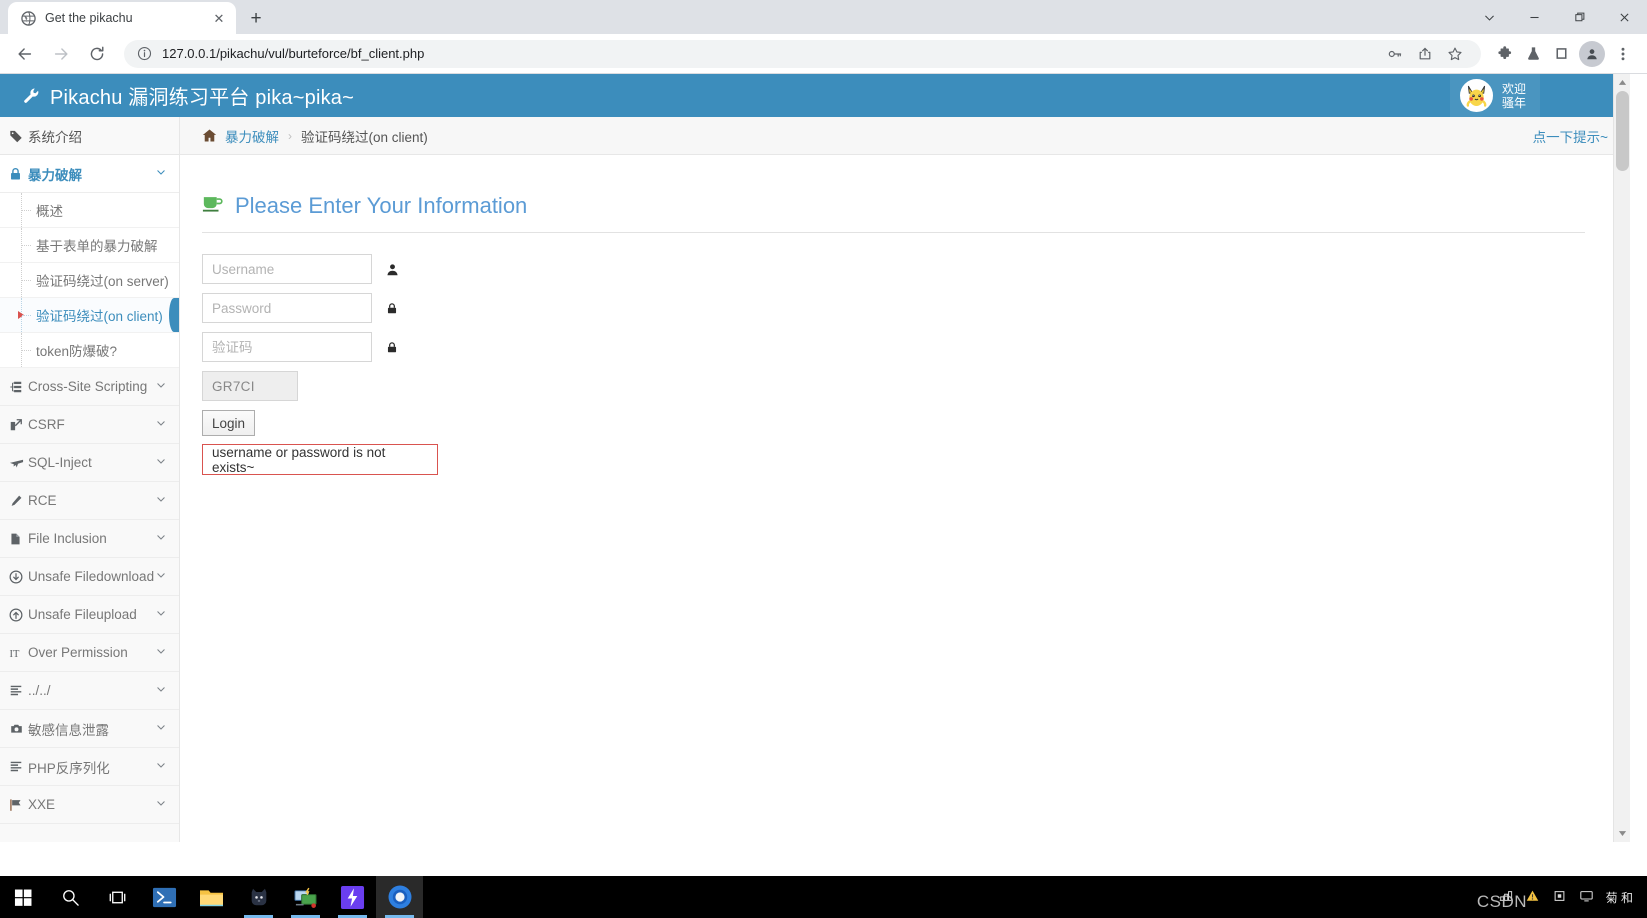 The height and width of the screenshot is (918, 1647). I want to click on taskbar-chrome-icon, so click(399, 897).